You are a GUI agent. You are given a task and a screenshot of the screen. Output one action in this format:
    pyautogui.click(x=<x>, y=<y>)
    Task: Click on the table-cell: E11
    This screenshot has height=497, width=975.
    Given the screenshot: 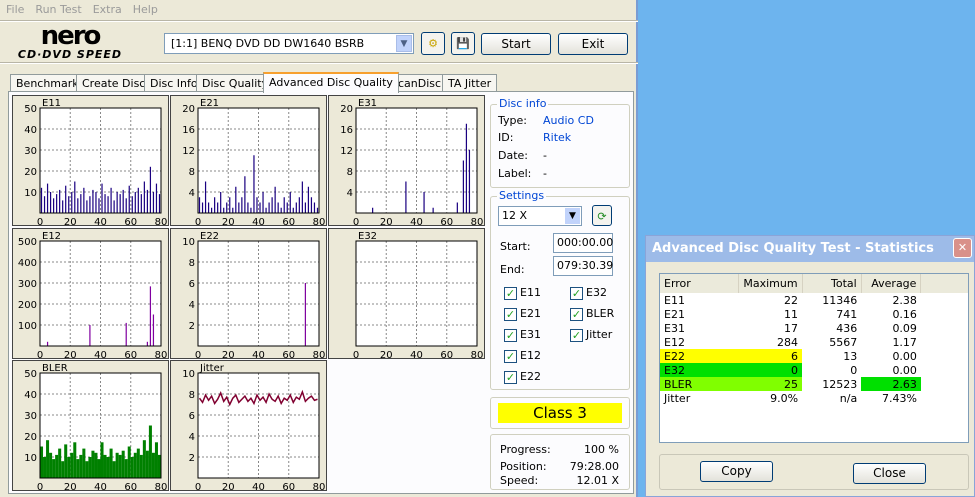 What is the action you would take?
    pyautogui.click(x=674, y=300)
    